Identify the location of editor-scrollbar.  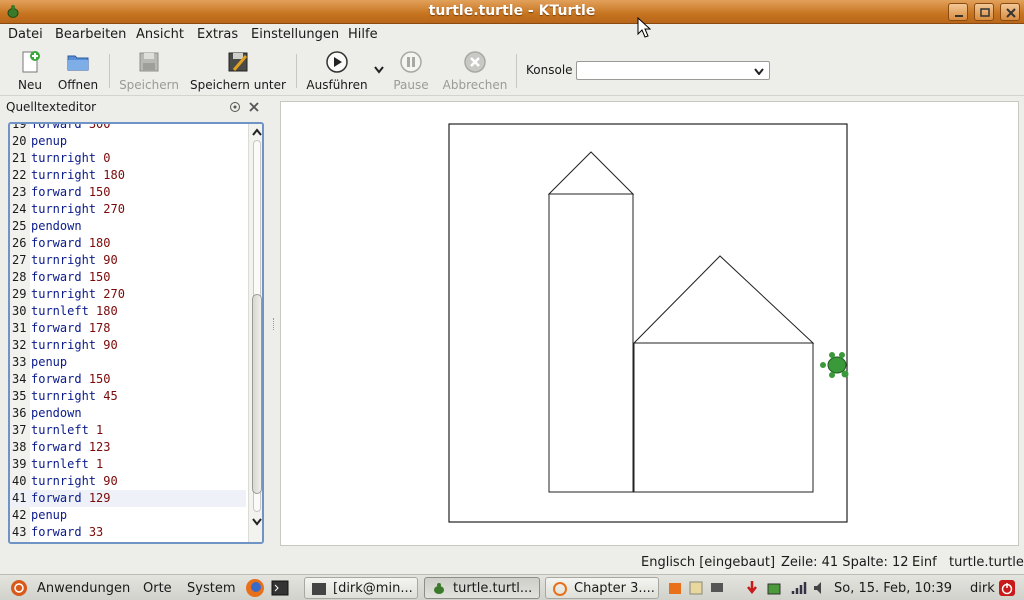
(255, 333).